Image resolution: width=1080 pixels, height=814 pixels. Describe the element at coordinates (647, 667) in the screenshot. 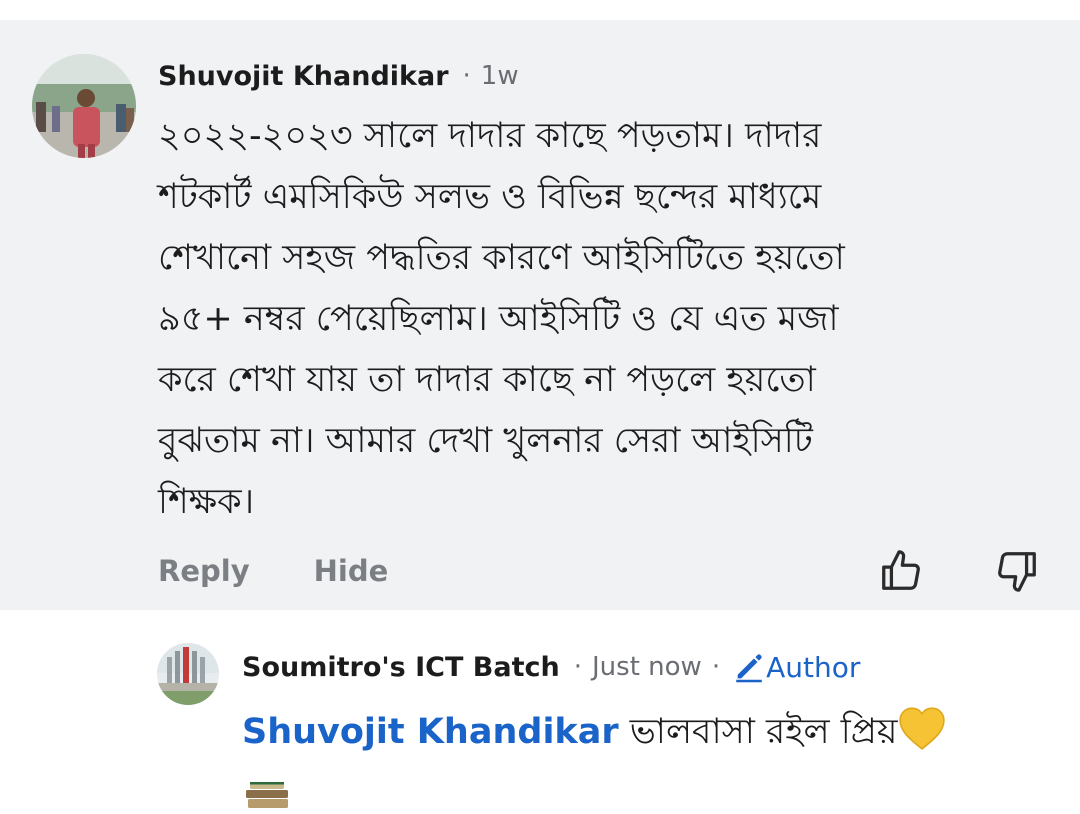

I see `reply-timestamp: Just now` at that location.